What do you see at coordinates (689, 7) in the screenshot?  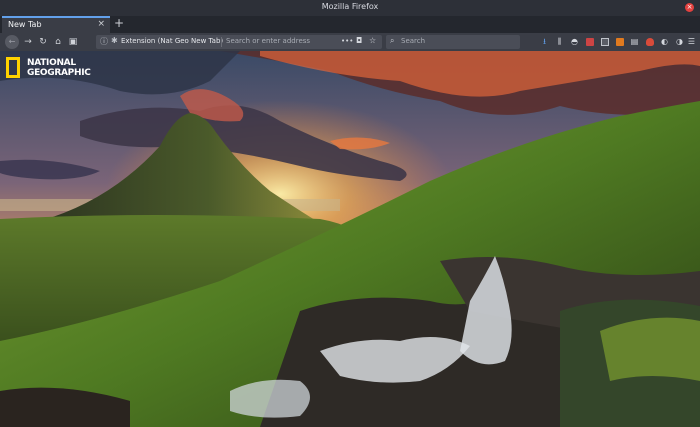 I see `window-close-button: ×` at bounding box center [689, 7].